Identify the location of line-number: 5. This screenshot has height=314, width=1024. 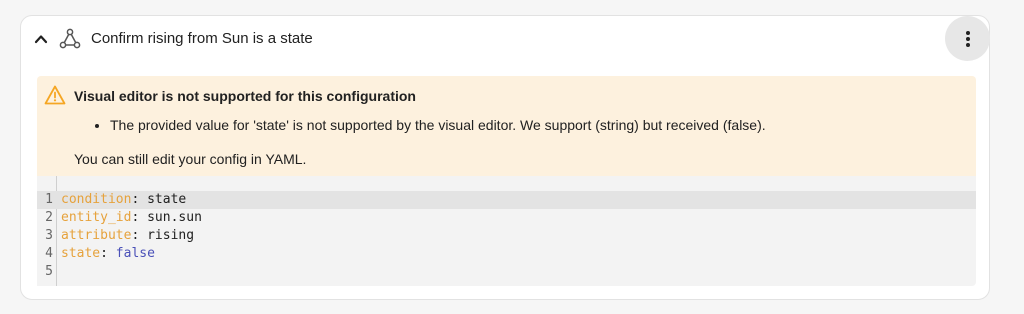
(49, 271).